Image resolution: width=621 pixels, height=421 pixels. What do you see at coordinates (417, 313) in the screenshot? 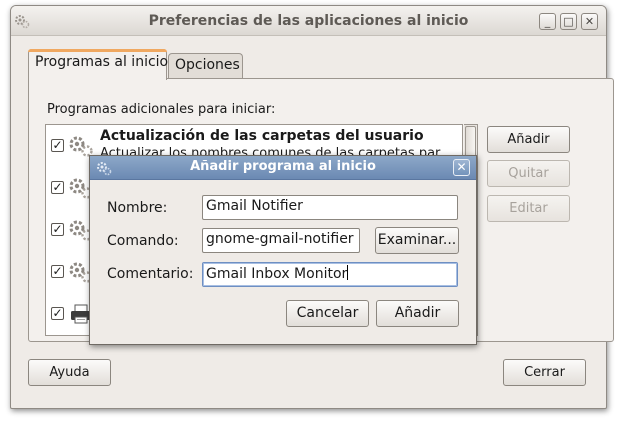
I see `add-button: Añadir` at bounding box center [417, 313].